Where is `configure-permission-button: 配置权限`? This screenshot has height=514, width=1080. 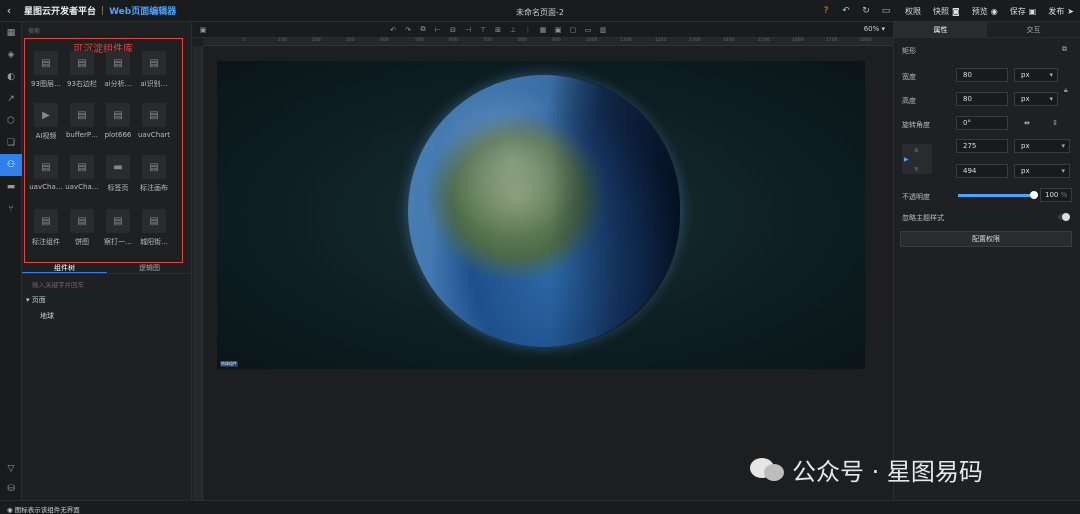
configure-permission-button: 配置权限 is located at coordinates (986, 239).